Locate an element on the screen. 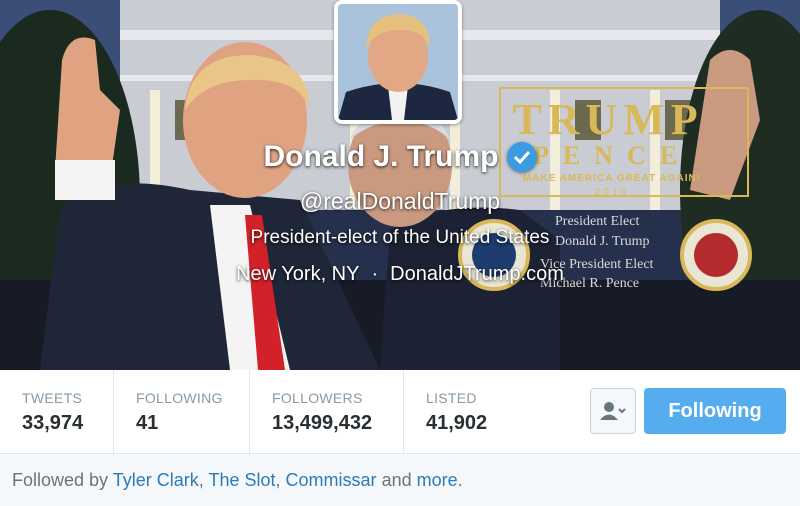  user-actions-button is located at coordinates (613, 411).